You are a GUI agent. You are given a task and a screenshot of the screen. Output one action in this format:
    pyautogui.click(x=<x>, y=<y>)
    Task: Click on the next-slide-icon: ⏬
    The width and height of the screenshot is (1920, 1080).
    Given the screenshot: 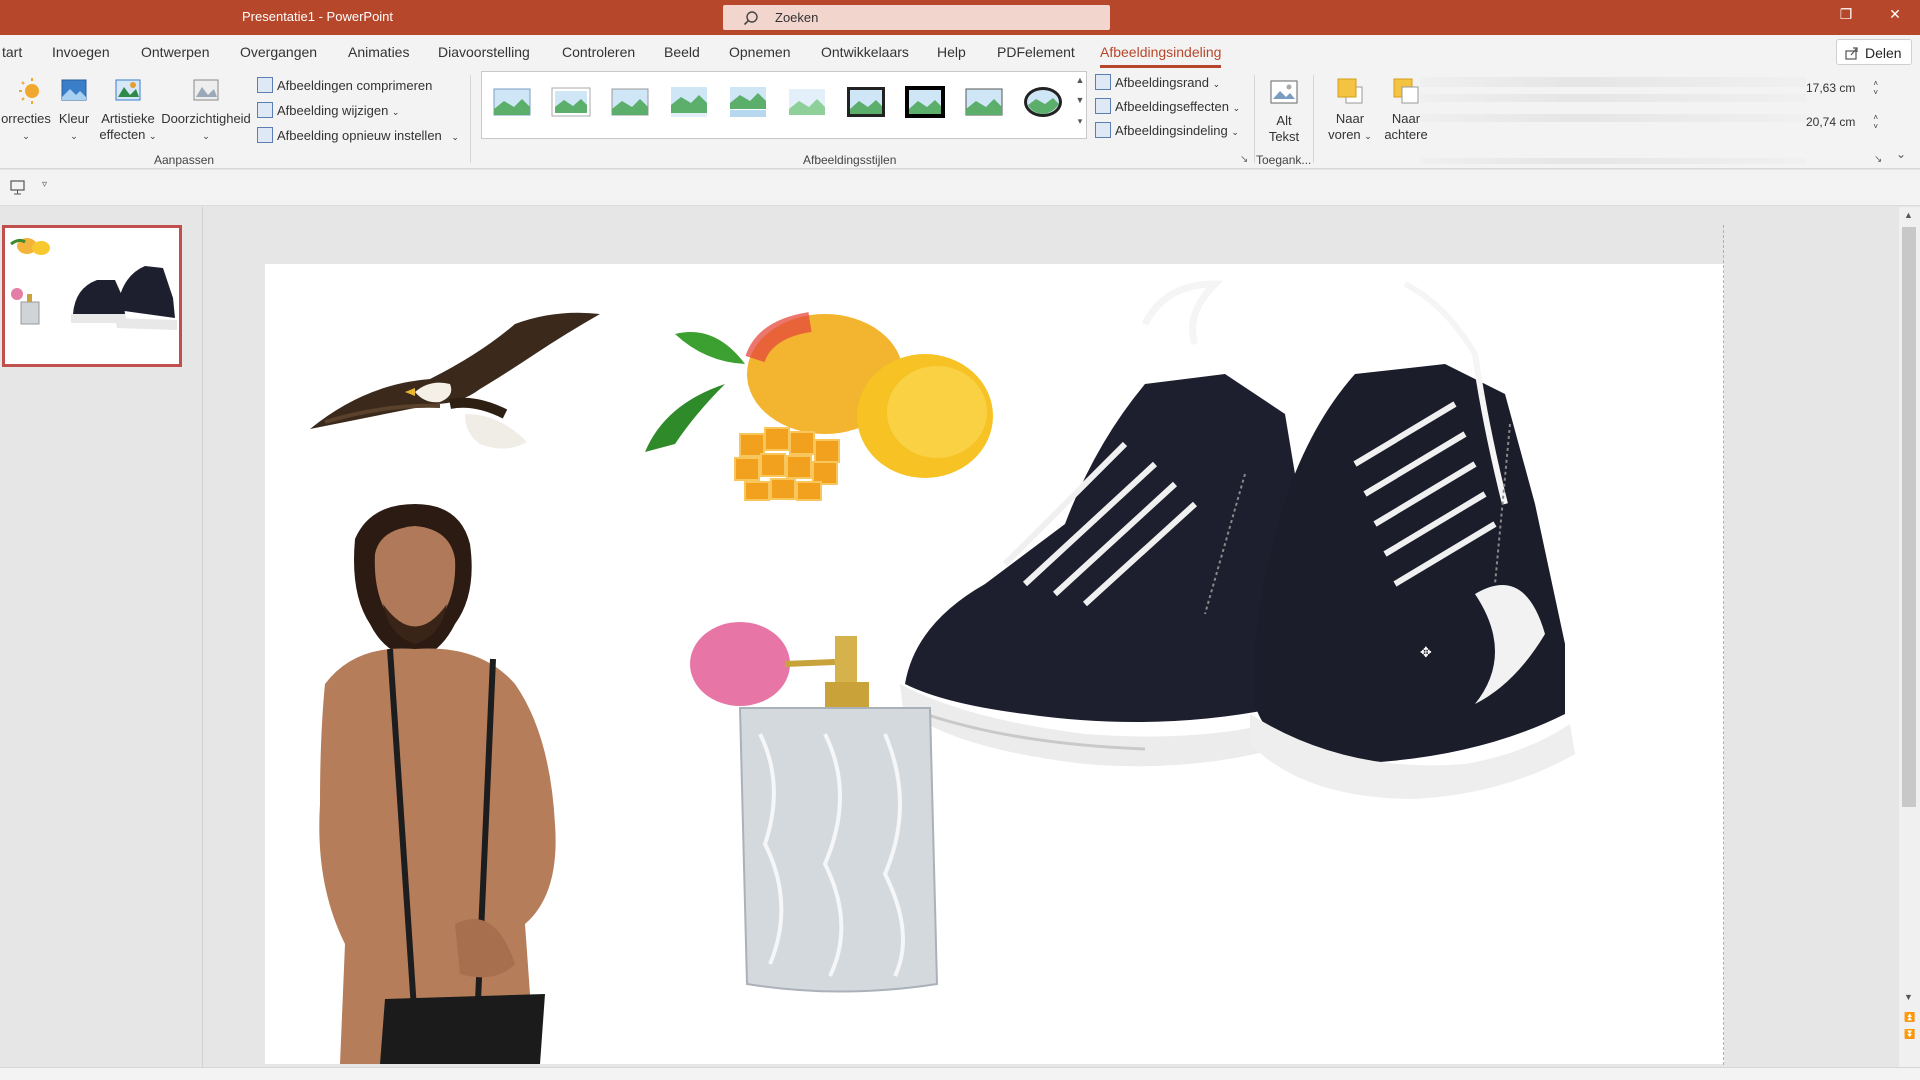 What is the action you would take?
    pyautogui.click(x=1909, y=1034)
    